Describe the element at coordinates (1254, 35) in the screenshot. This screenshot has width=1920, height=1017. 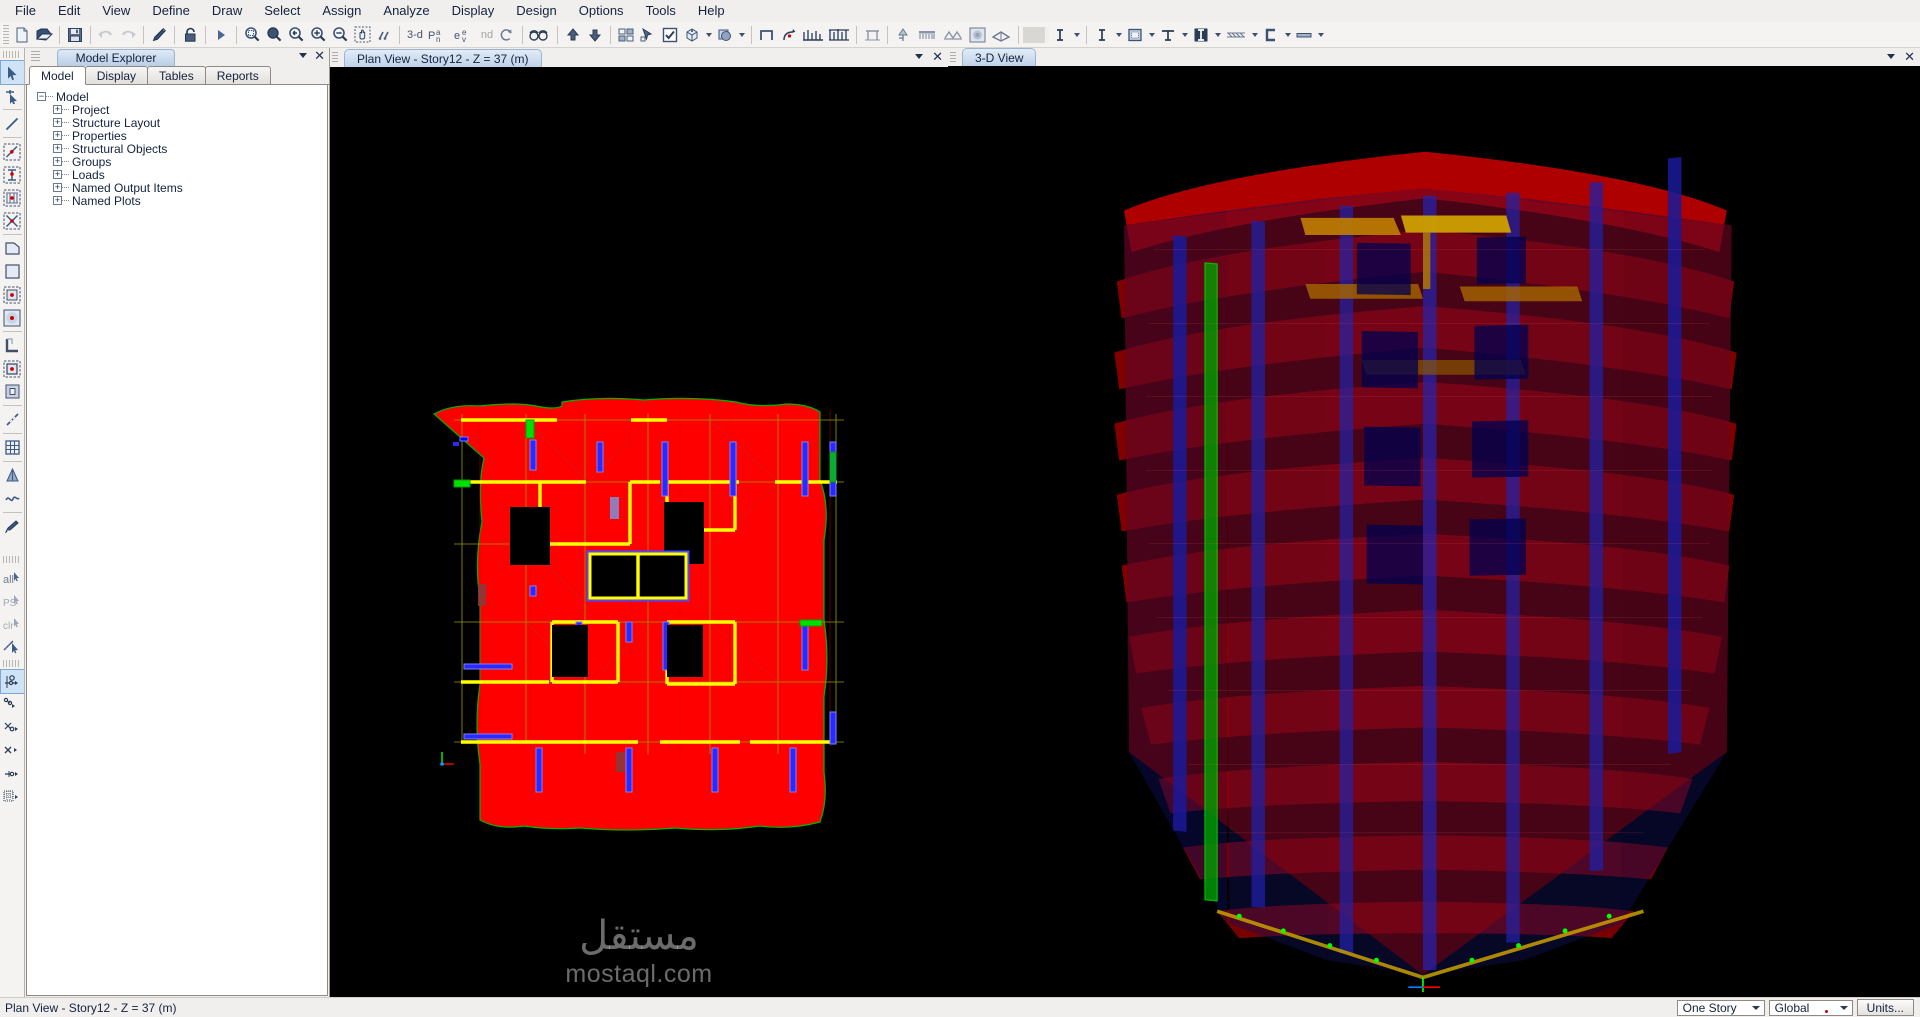
I see `deck-section-dropdown-icon` at that location.